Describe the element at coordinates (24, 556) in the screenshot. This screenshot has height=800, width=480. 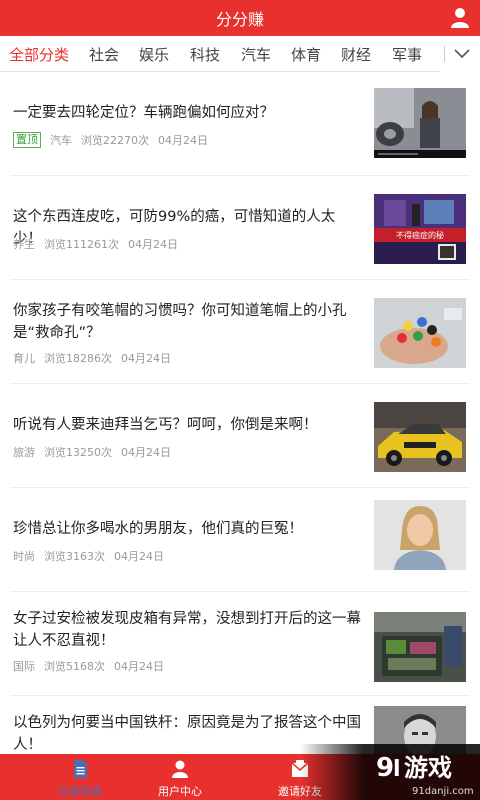
I see `article-category: 时尚` at that location.